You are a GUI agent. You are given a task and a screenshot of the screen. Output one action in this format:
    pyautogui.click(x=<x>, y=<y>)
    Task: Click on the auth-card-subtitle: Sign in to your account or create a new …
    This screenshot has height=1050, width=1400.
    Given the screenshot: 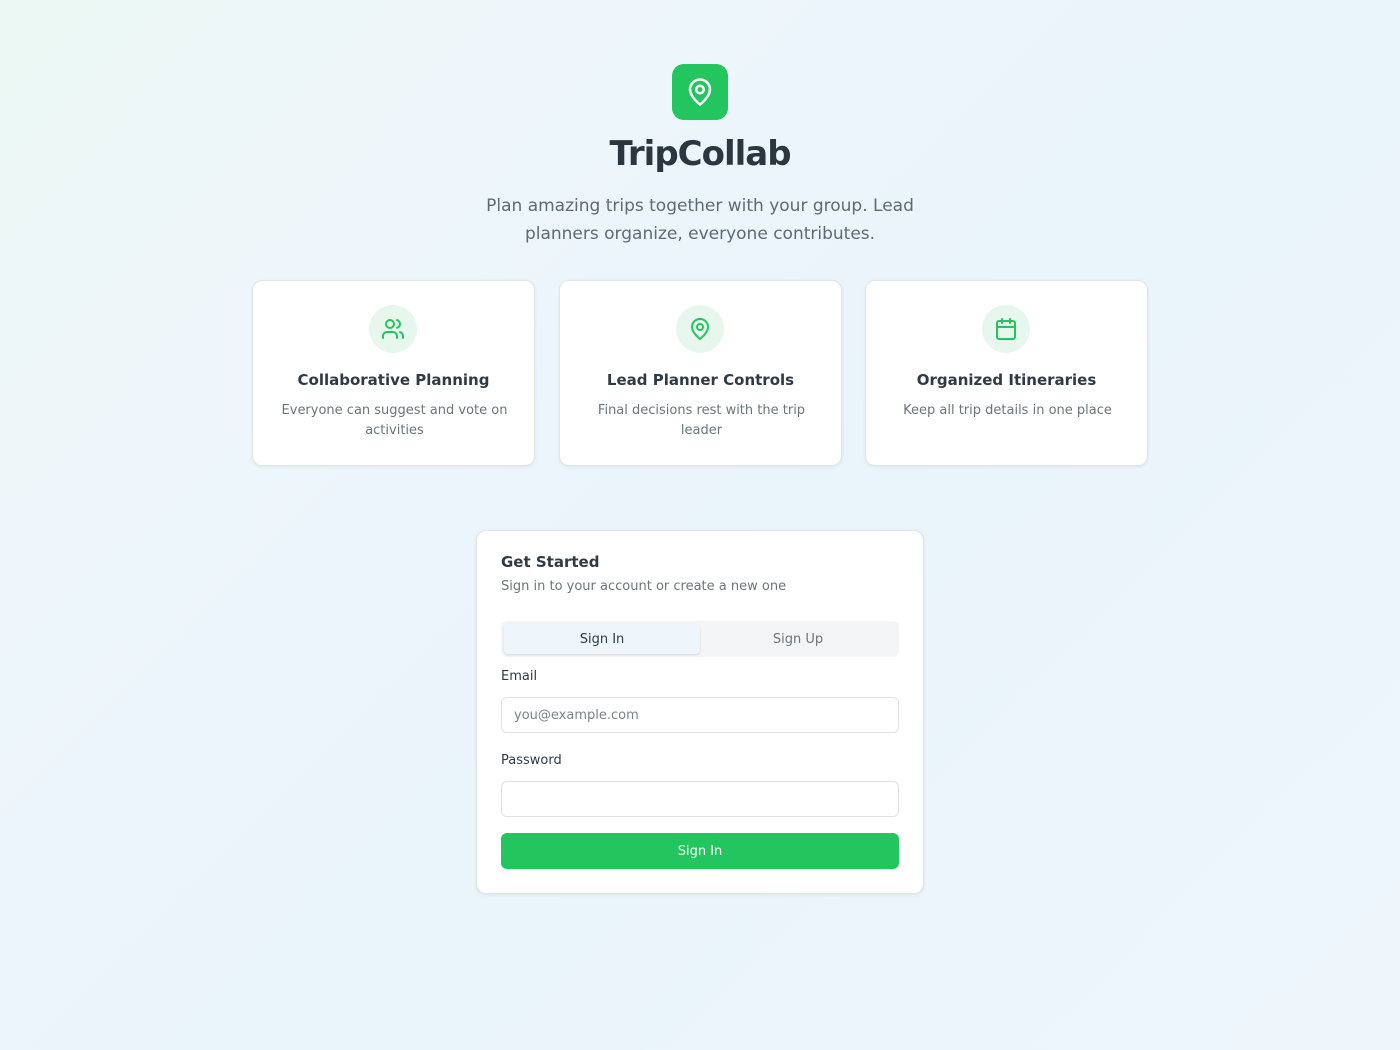 What is the action you would take?
    pyautogui.click(x=644, y=586)
    